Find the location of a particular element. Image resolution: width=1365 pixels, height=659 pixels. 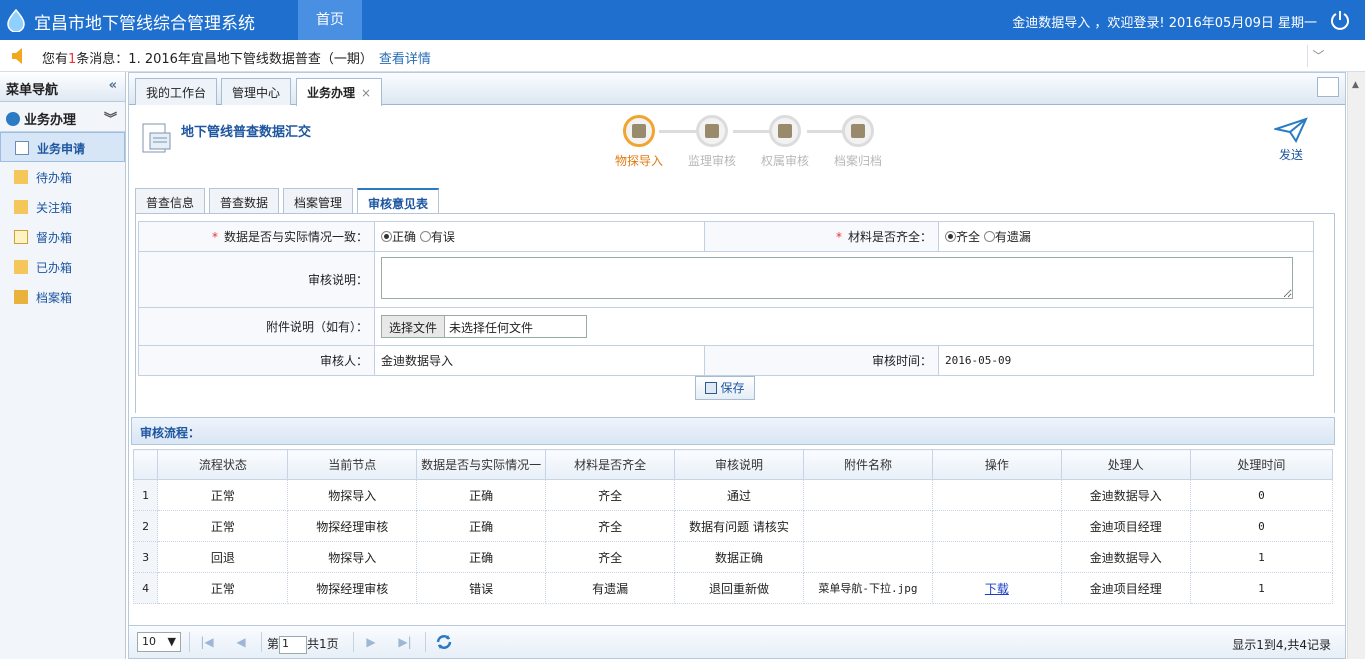

cell-status: 正常 is located at coordinates (223, 495).